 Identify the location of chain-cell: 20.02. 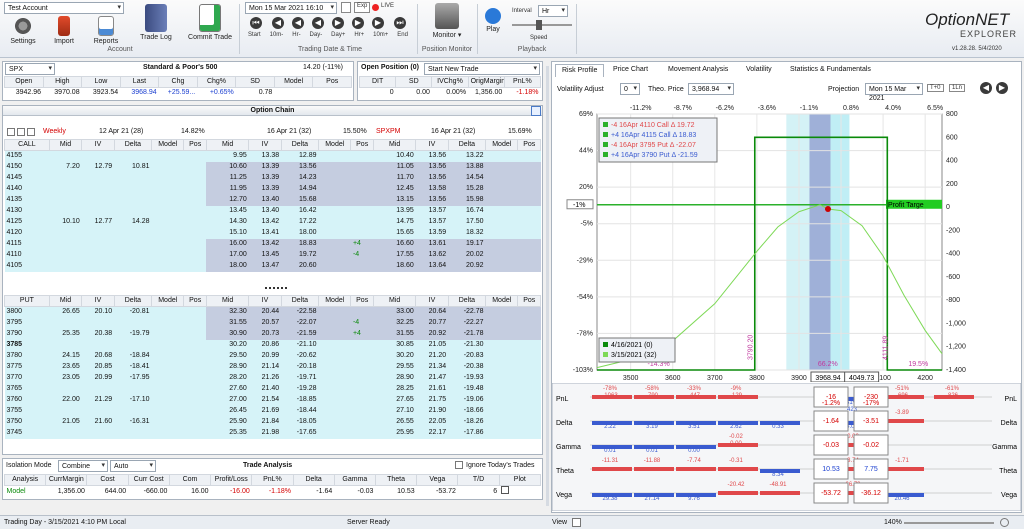
(467, 255).